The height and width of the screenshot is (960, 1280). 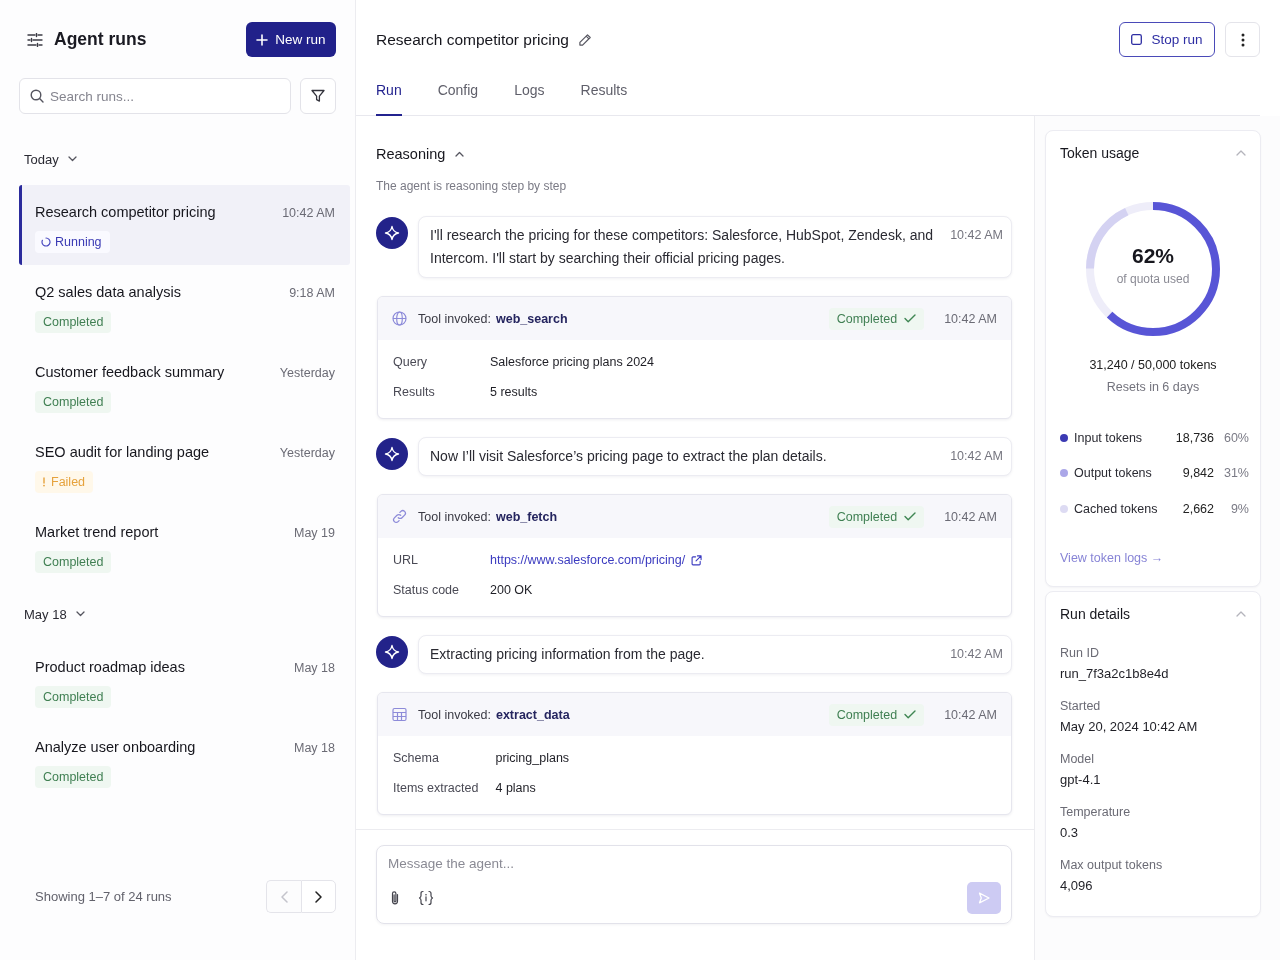 I want to click on external-link-icon, so click(x=697, y=560).